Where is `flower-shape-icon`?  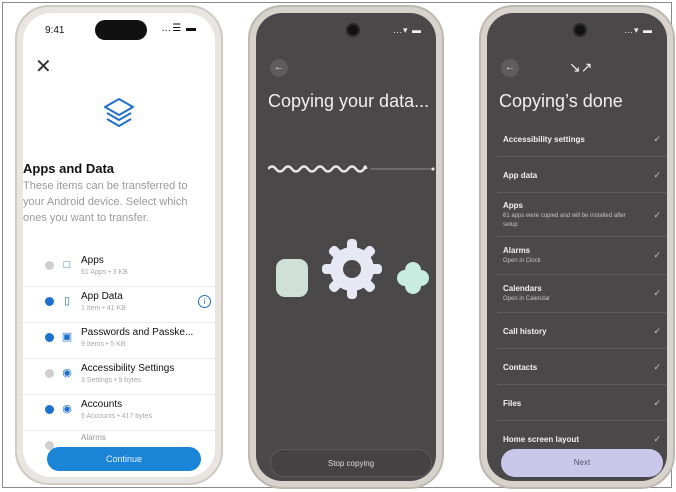 flower-shape-icon is located at coordinates (413, 278).